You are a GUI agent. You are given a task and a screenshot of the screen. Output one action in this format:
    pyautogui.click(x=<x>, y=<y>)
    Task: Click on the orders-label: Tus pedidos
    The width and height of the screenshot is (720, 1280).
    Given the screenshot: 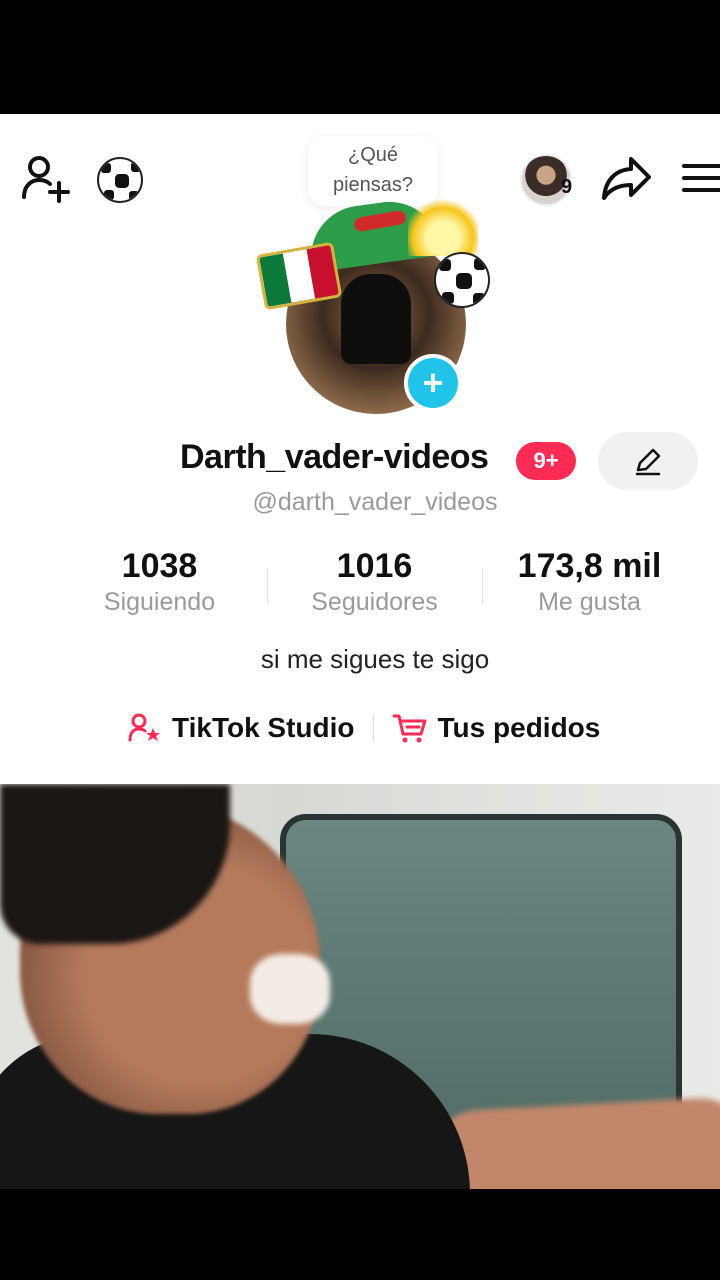 What is the action you would take?
    pyautogui.click(x=519, y=727)
    